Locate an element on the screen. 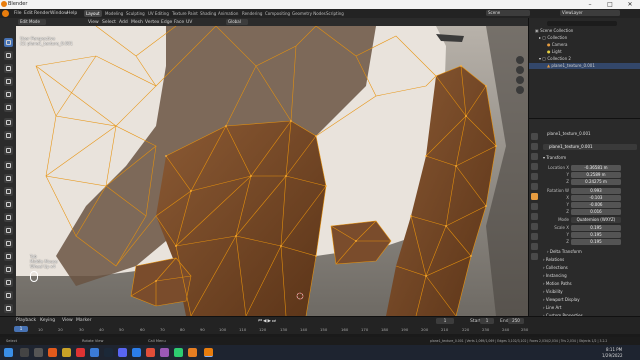 The image size is (640, 360). smooth-tool-icon is located at coordinates (8, 256).